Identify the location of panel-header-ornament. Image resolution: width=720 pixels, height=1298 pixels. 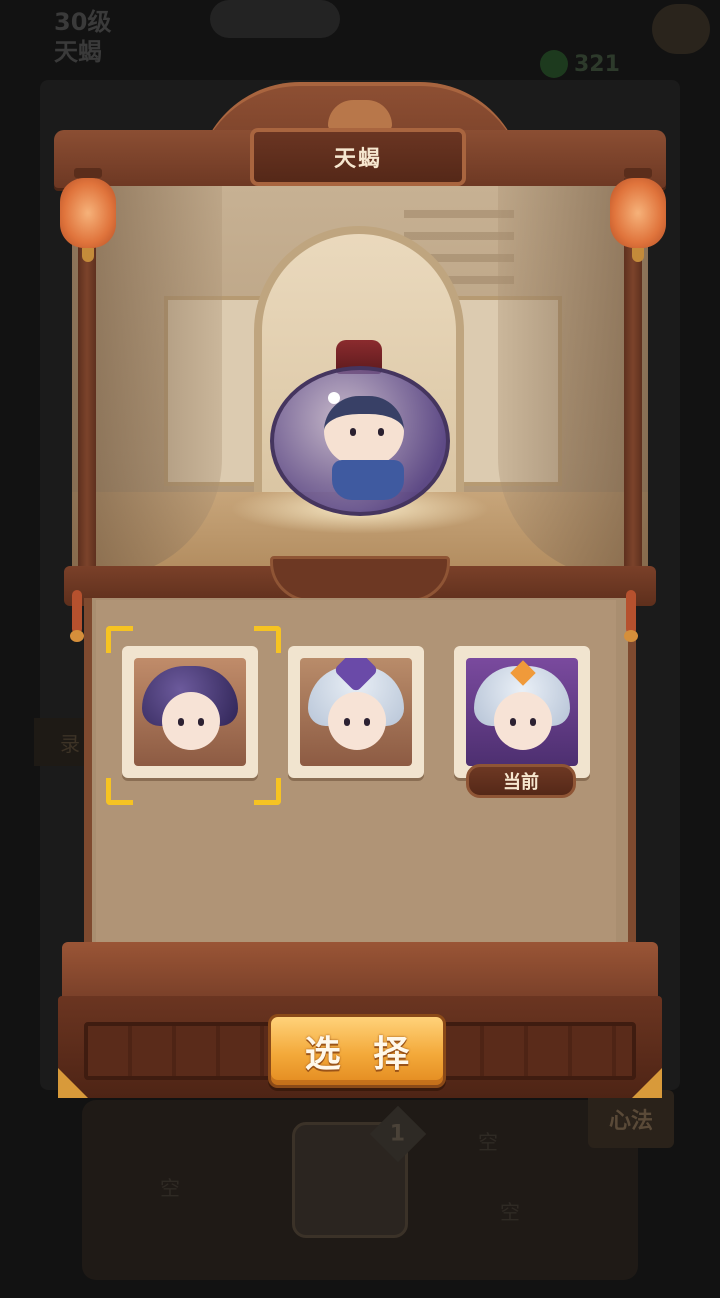
(360, 579).